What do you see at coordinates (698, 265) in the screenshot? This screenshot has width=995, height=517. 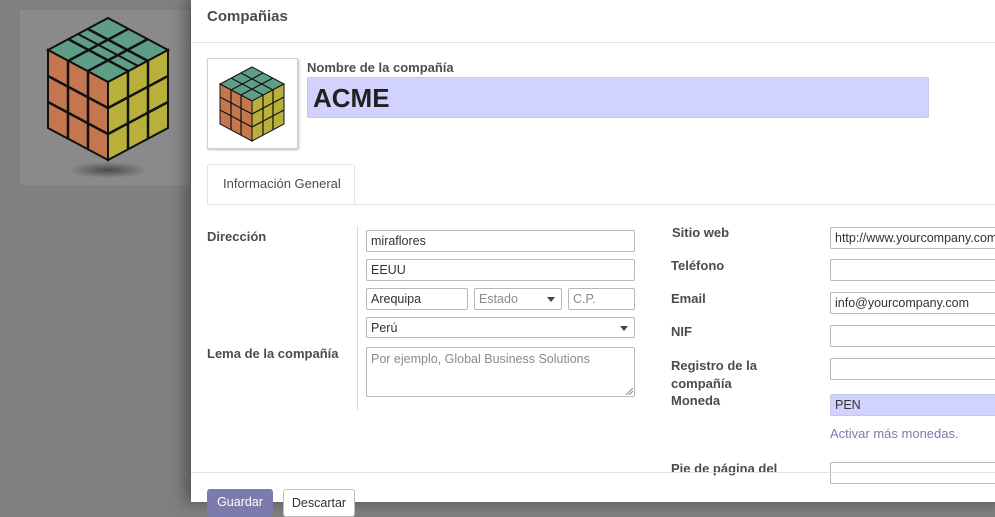 I see `phone-label: Teléfono` at bounding box center [698, 265].